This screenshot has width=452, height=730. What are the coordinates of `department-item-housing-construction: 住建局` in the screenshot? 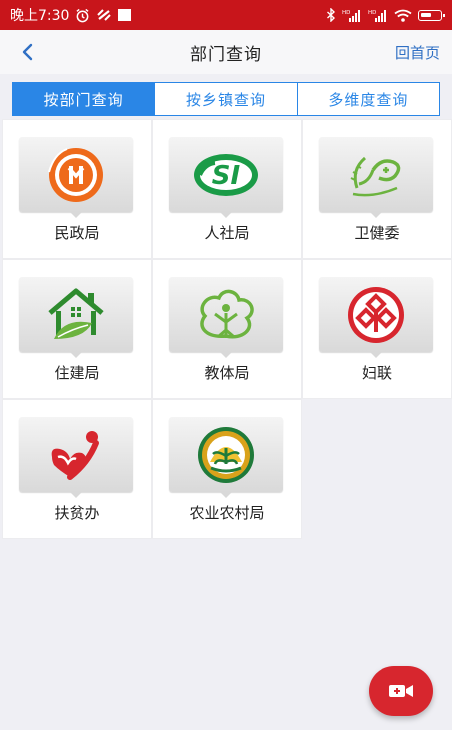 It's located at (77, 329).